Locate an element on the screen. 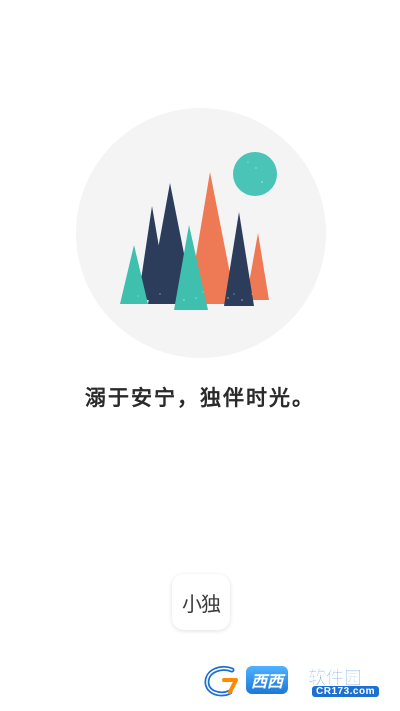 The height and width of the screenshot is (711, 400). app-logo: 小独 is located at coordinates (201, 602).